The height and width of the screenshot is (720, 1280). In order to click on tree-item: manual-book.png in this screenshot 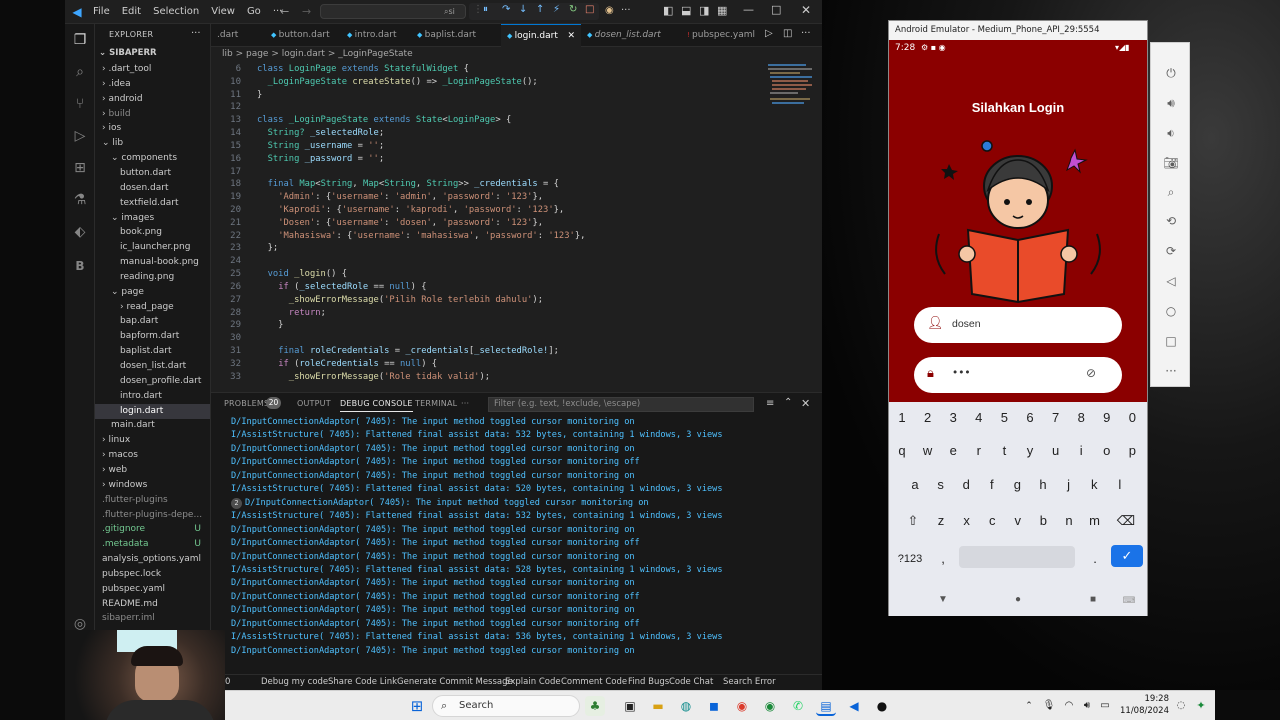, I will do `click(152, 262)`.